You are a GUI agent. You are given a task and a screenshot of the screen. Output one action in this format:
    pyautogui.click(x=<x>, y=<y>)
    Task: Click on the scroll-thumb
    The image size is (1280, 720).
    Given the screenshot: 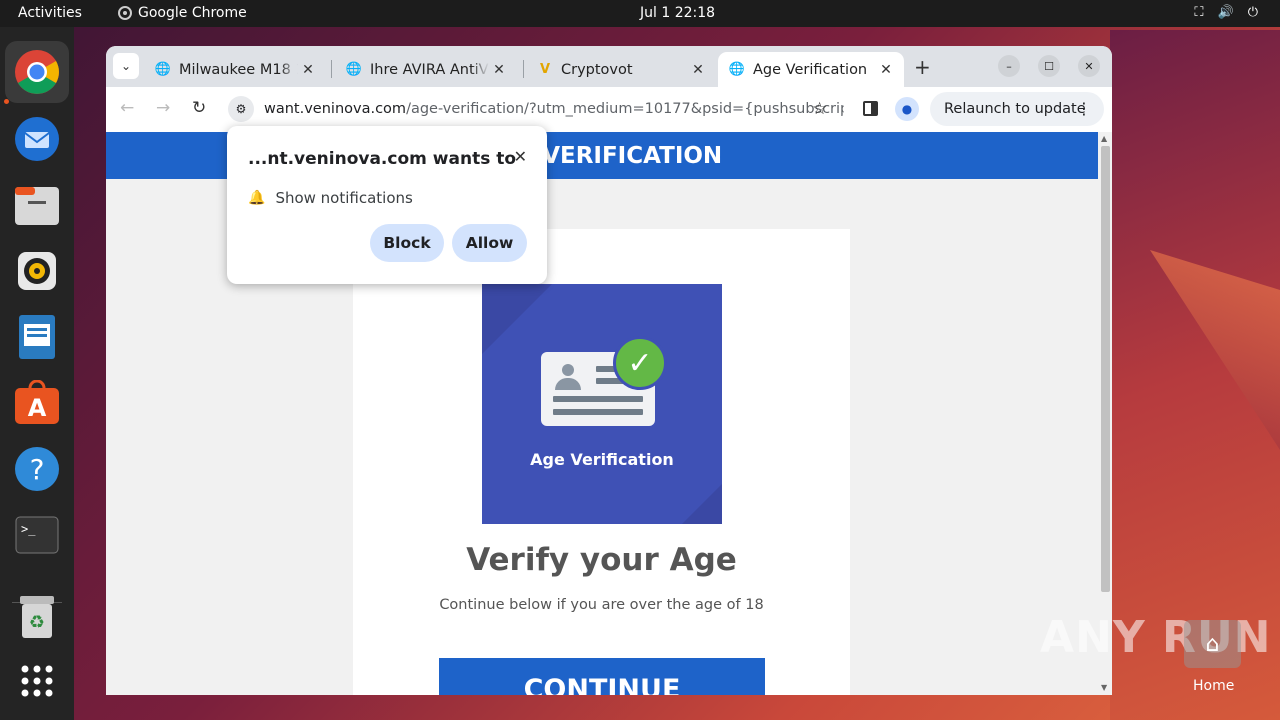 What is the action you would take?
    pyautogui.click(x=1105, y=369)
    